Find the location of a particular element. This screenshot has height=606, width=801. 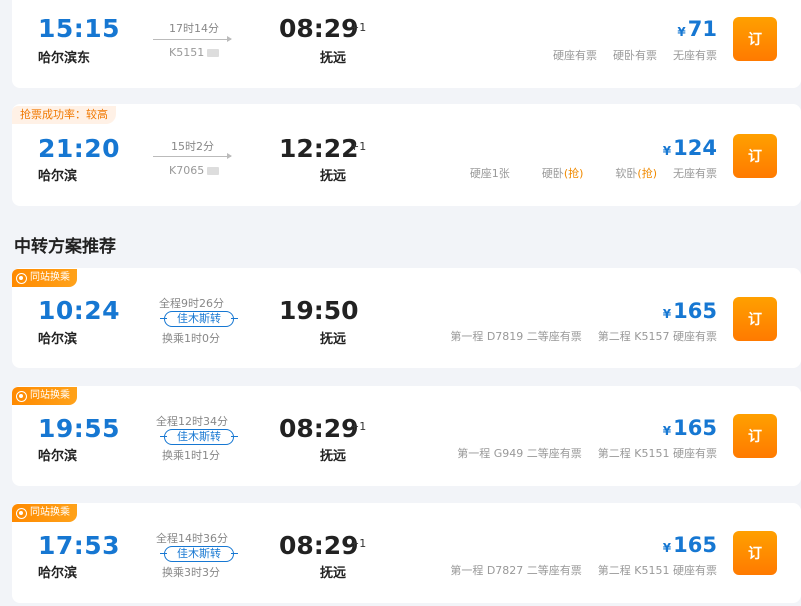

seat-availability: 硬座有票 硬卧有票 无座有票 is located at coordinates (627, 55).